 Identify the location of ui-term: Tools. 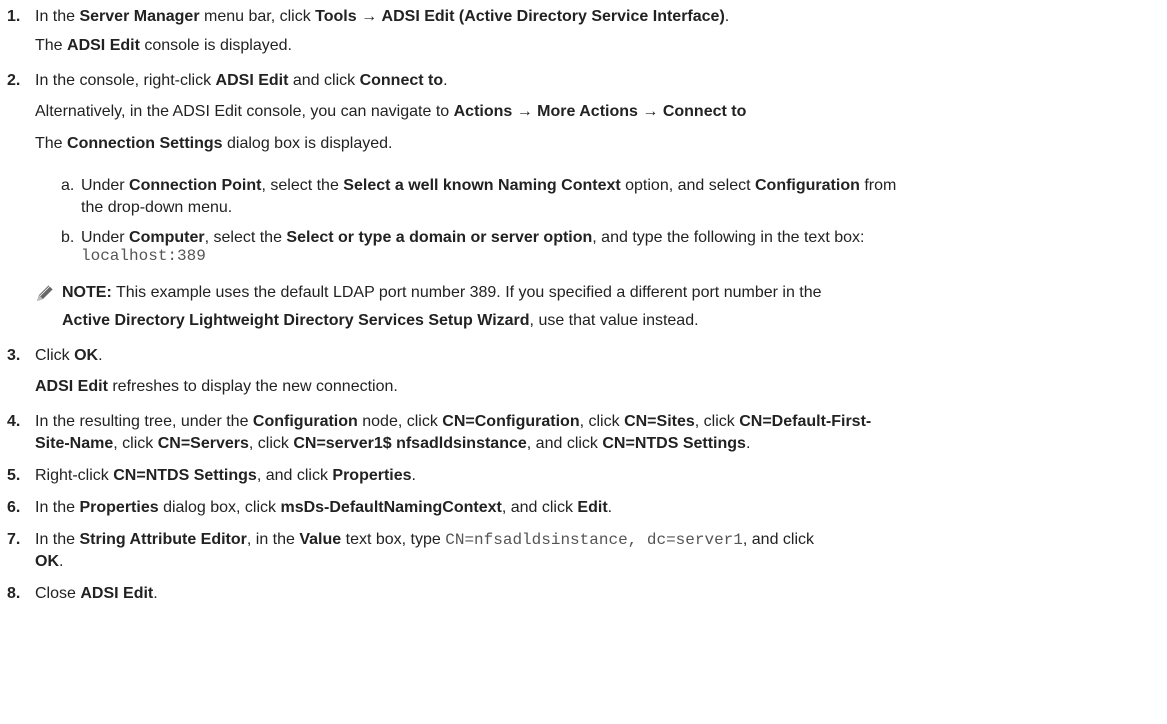
(336, 16).